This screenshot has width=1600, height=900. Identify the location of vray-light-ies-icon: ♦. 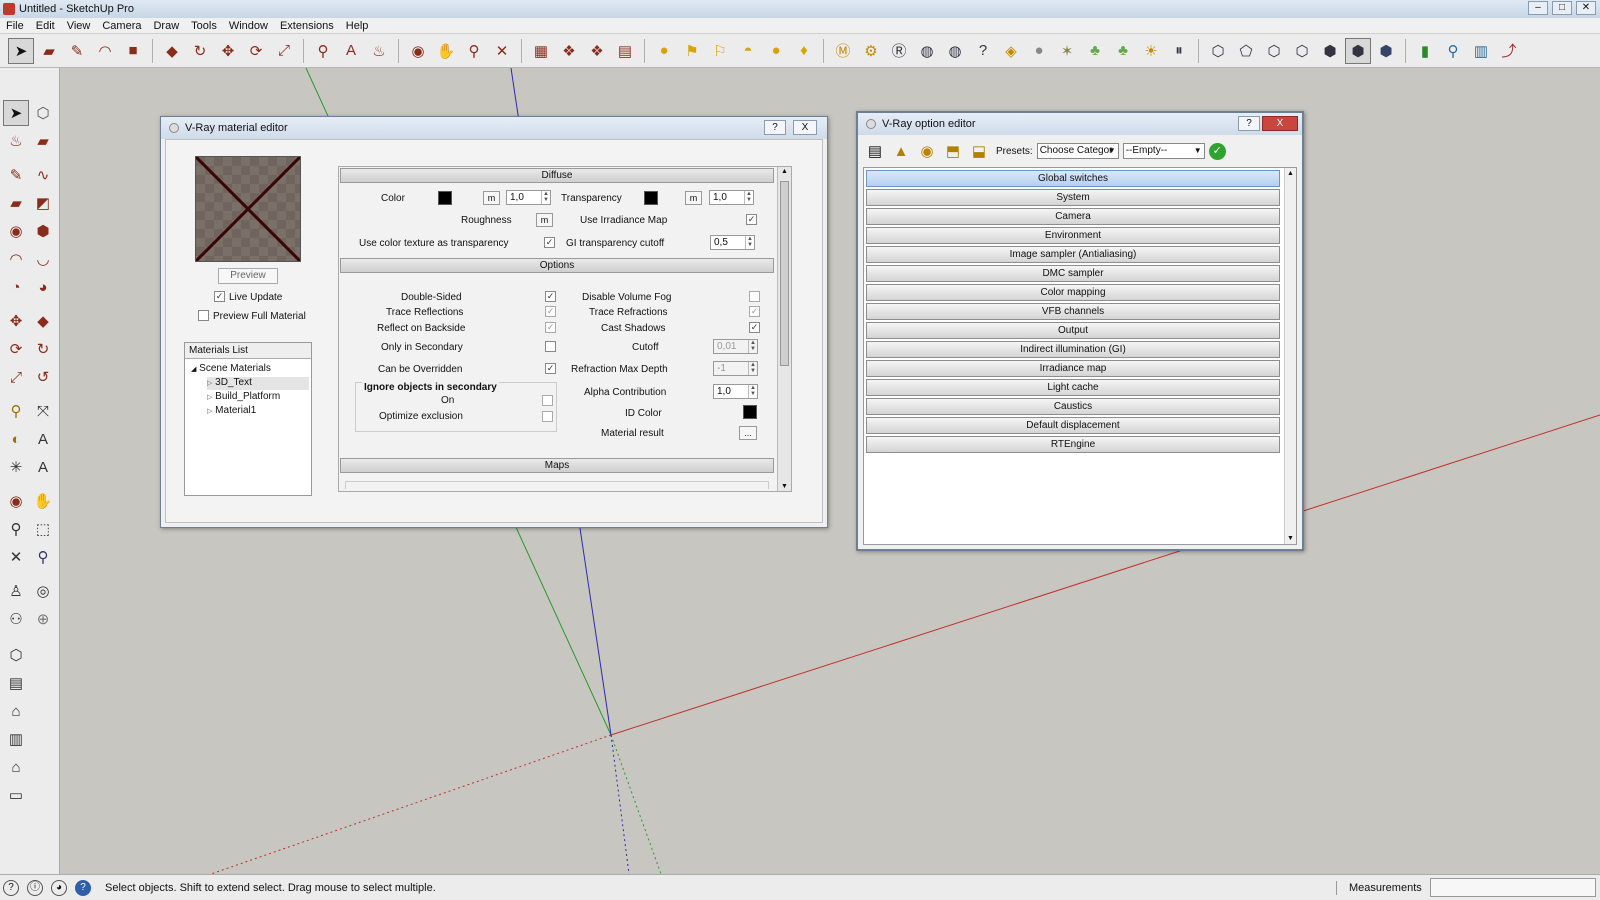
(804, 51).